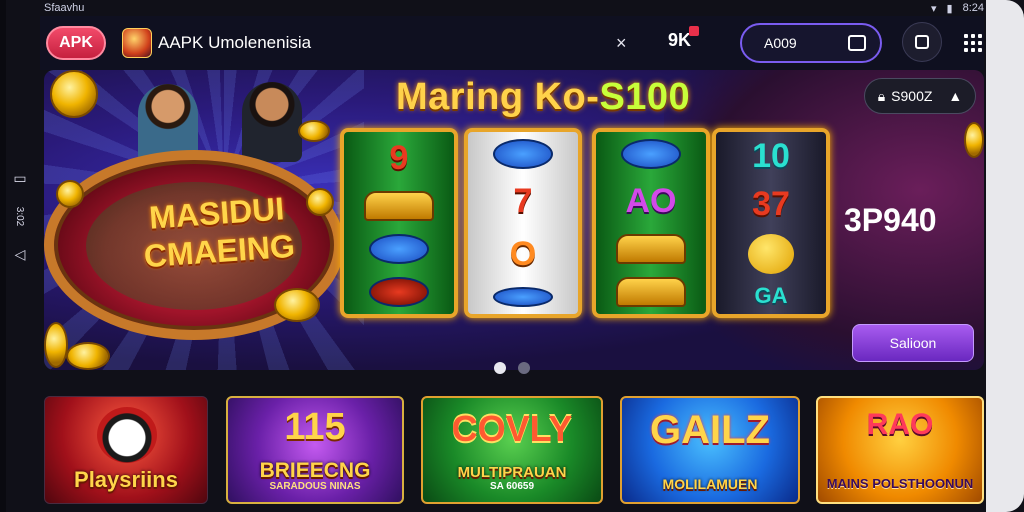 The height and width of the screenshot is (512, 1024). Describe the element at coordinates (771, 204) in the screenshot. I see `reel-symbol: 37` at that location.